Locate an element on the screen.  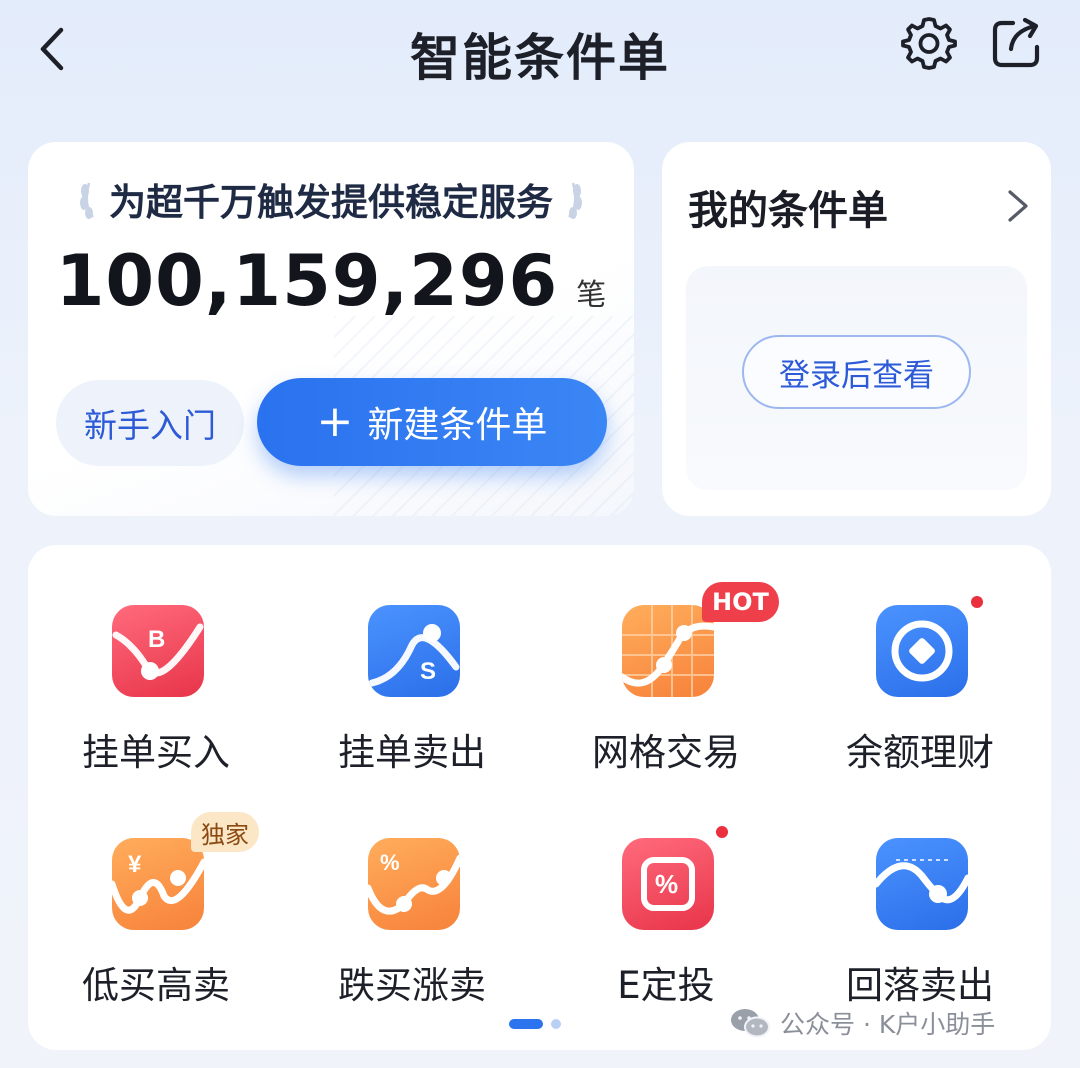
trigger-count-row: 100,159,296 笔 is located at coordinates (331, 281).